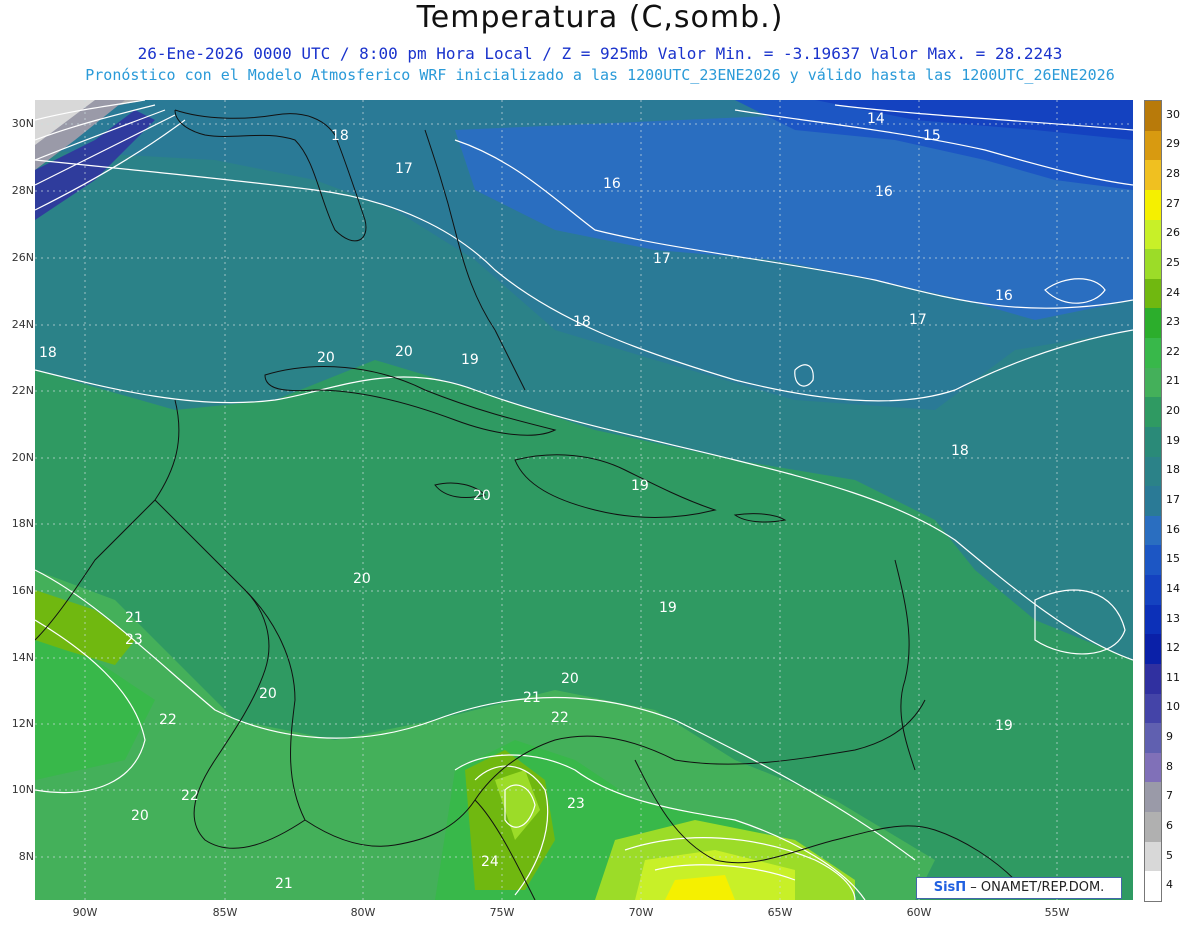 The image size is (1200, 927). I want to click on lon-label: 90W, so click(85, 912).